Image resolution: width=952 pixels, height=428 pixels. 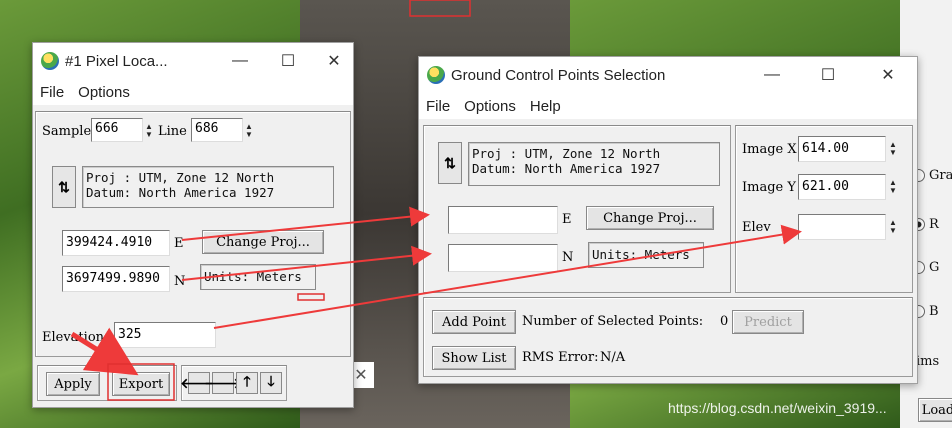 I want to click on easting-label: E, so click(x=179, y=243).